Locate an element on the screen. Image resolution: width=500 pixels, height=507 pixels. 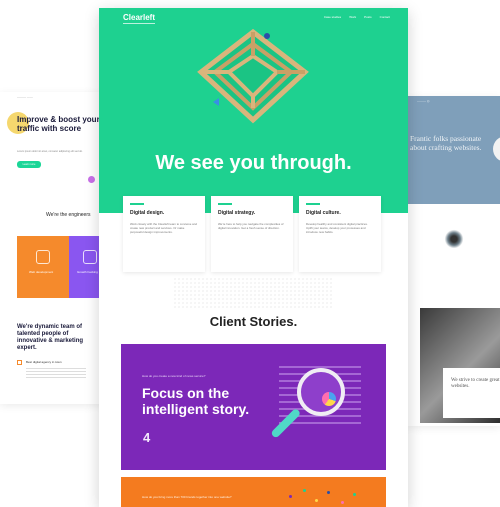
main-nav: Case studies Work Posts Contact is located at coordinates (357, 17).